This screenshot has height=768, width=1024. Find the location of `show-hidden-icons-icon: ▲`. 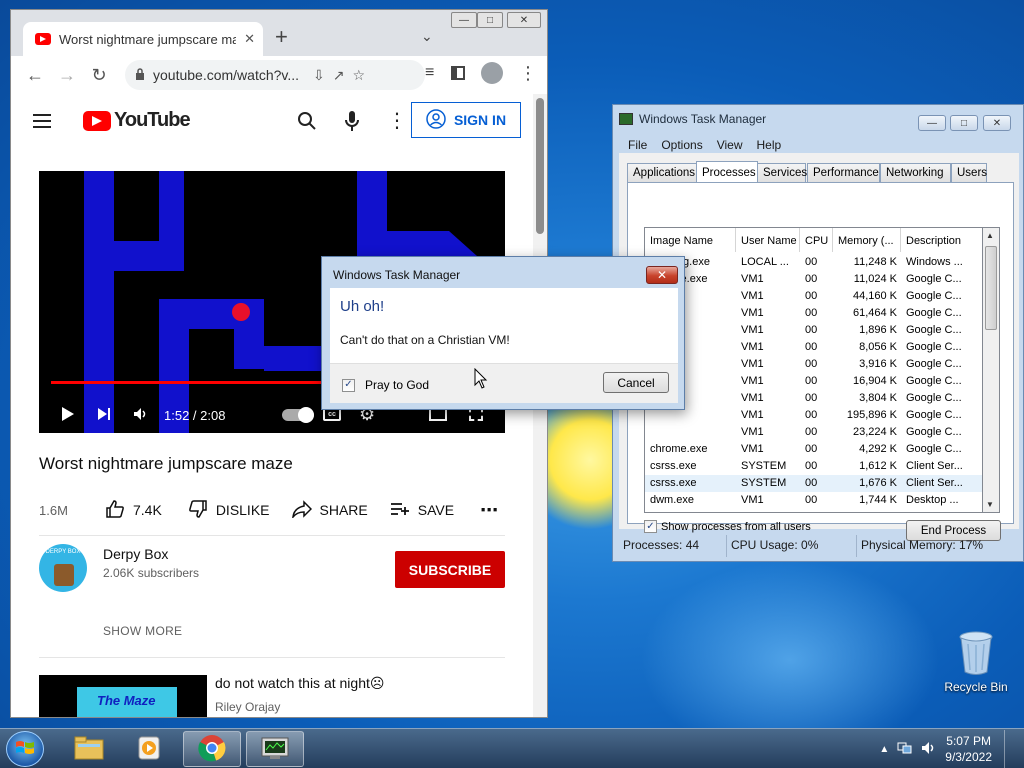

show-hidden-icons-icon: ▲ is located at coordinates (884, 749).